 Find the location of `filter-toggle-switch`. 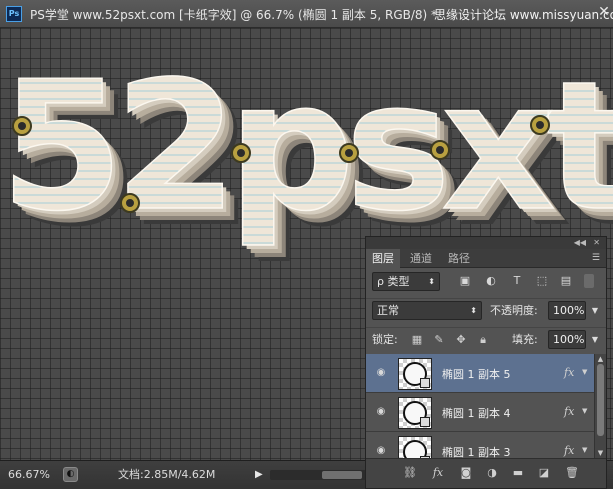

filter-toggle-switch is located at coordinates (589, 281).